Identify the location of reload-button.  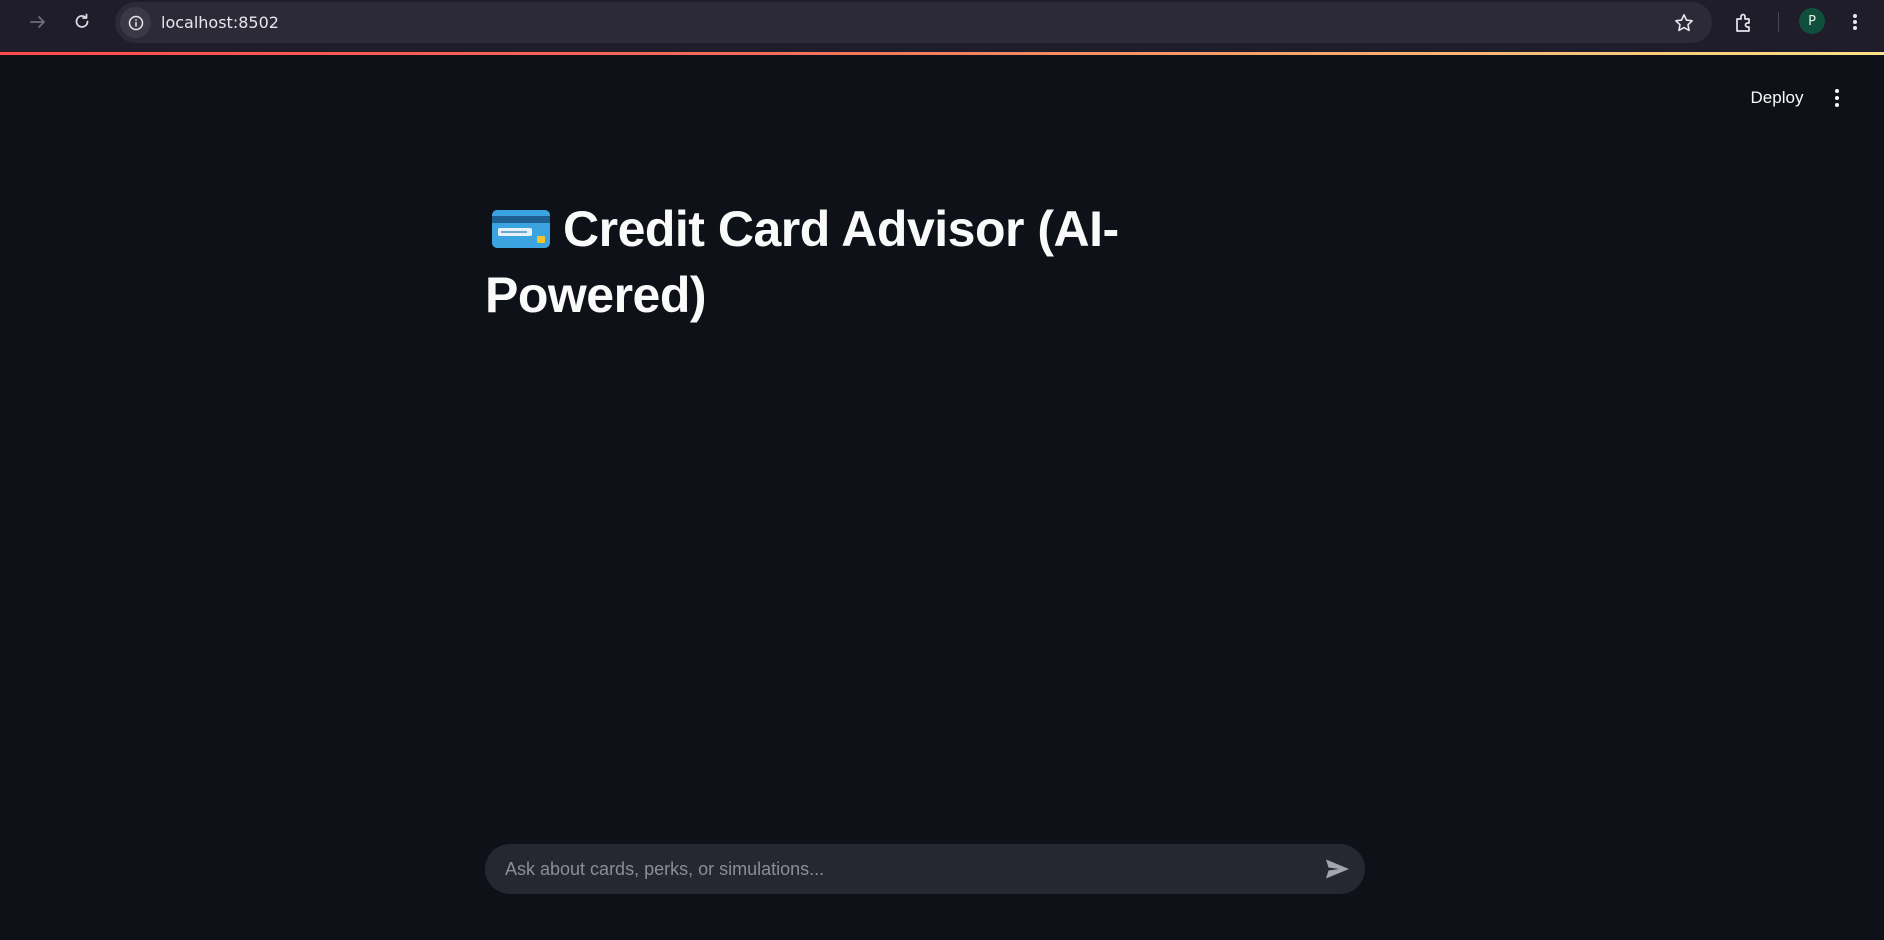
(82, 22).